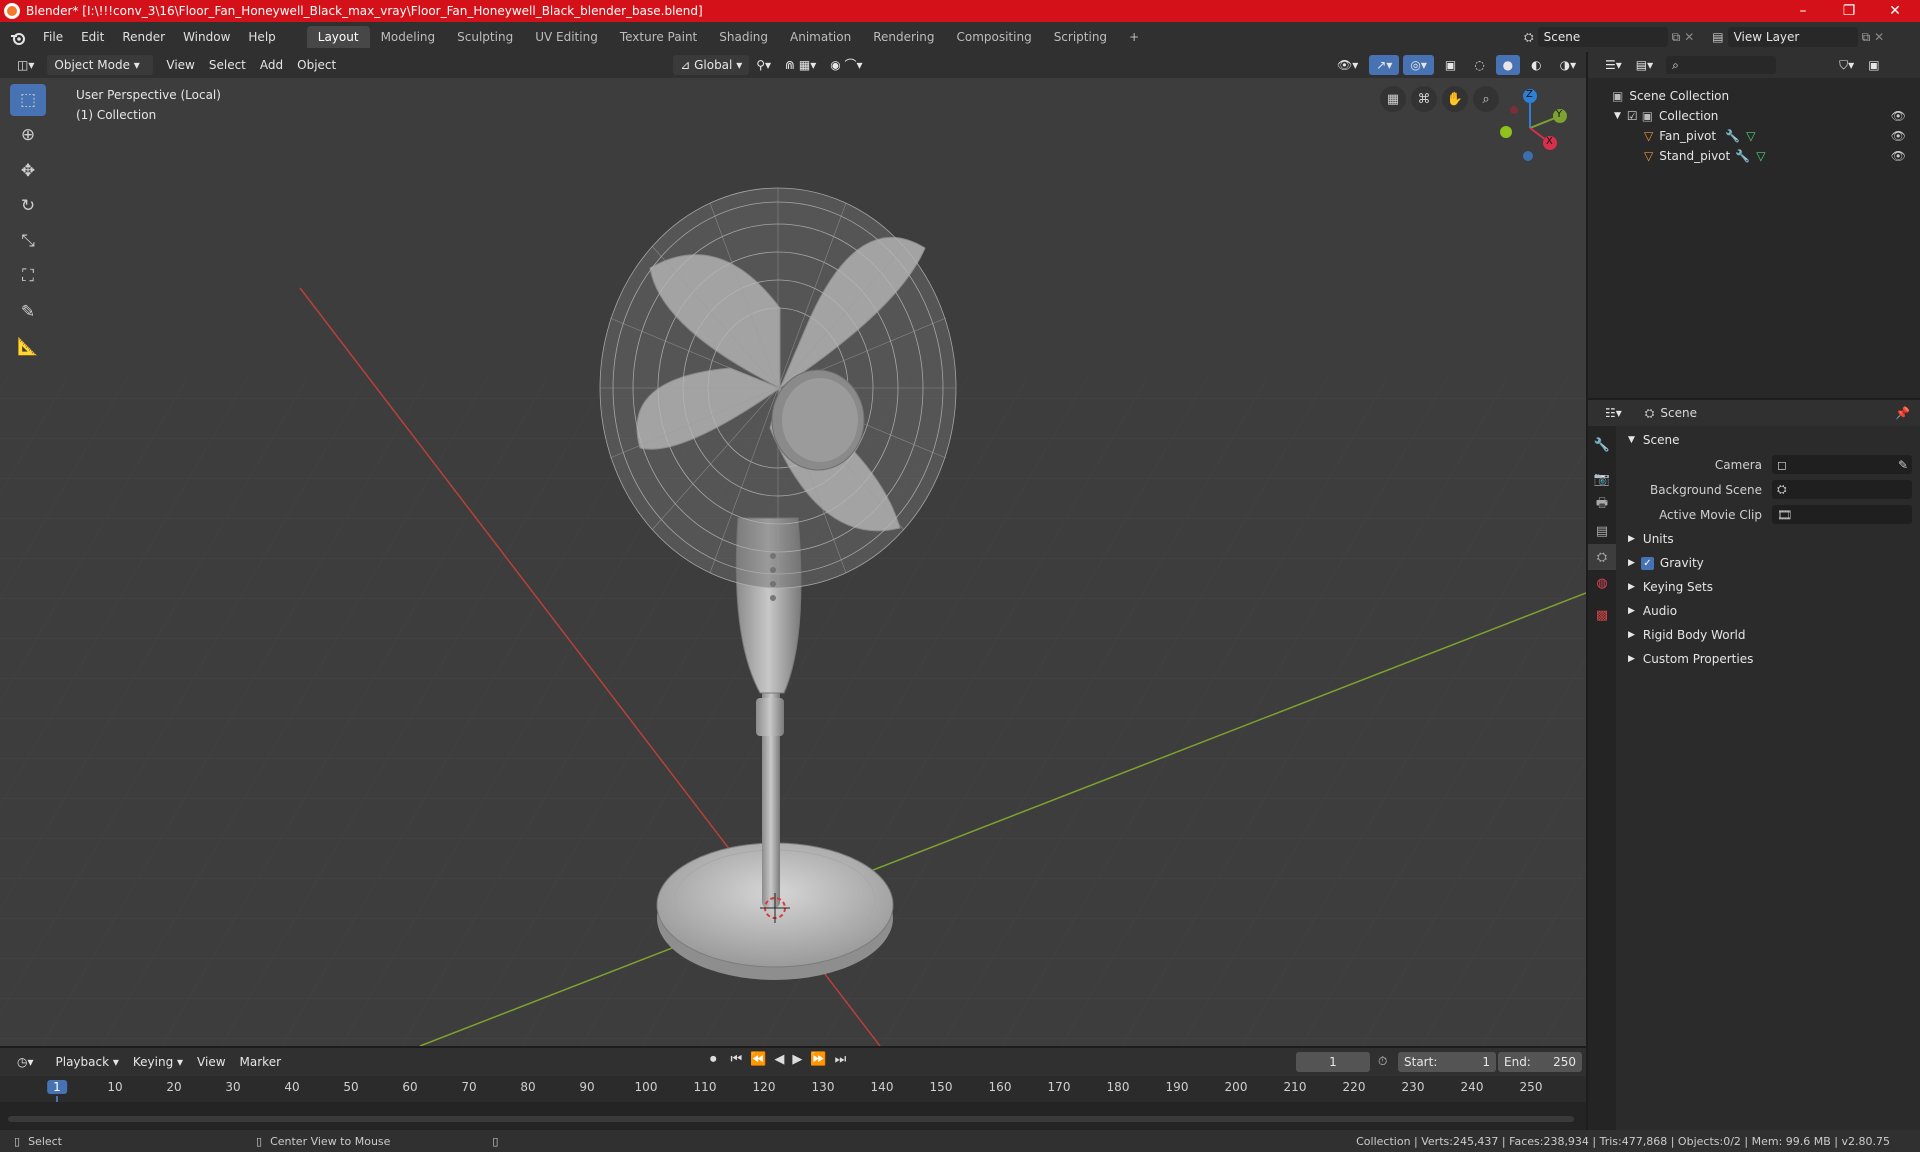 This screenshot has height=1152, width=1920. I want to click on menu-help: Help, so click(261, 37).